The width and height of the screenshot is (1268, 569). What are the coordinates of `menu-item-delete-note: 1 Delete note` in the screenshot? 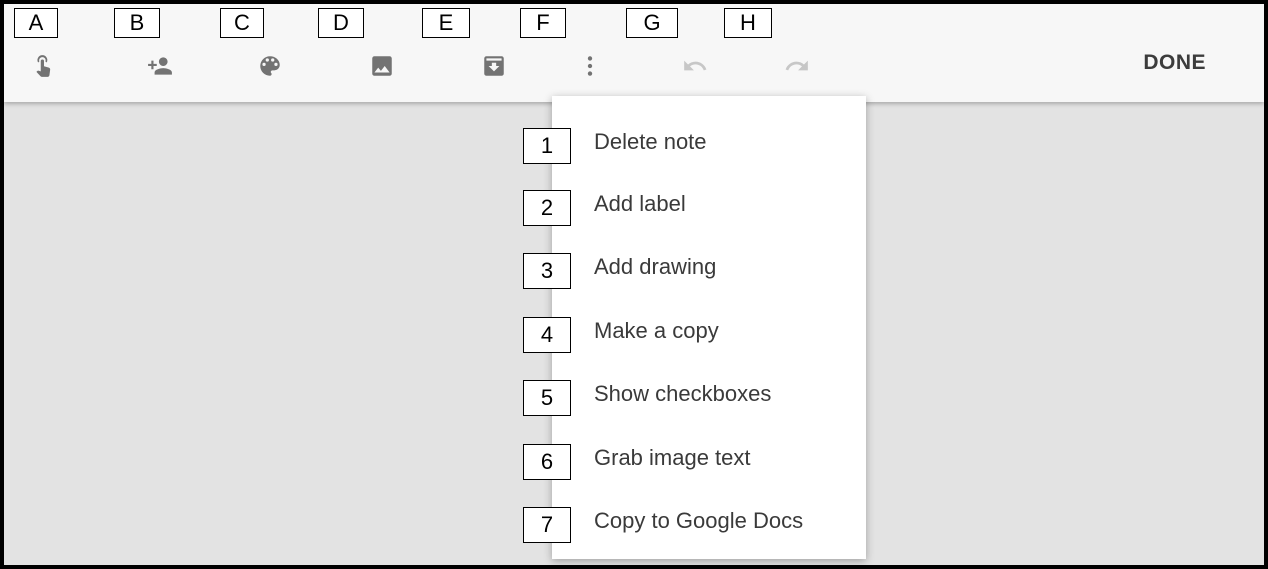 It's located at (694, 145).